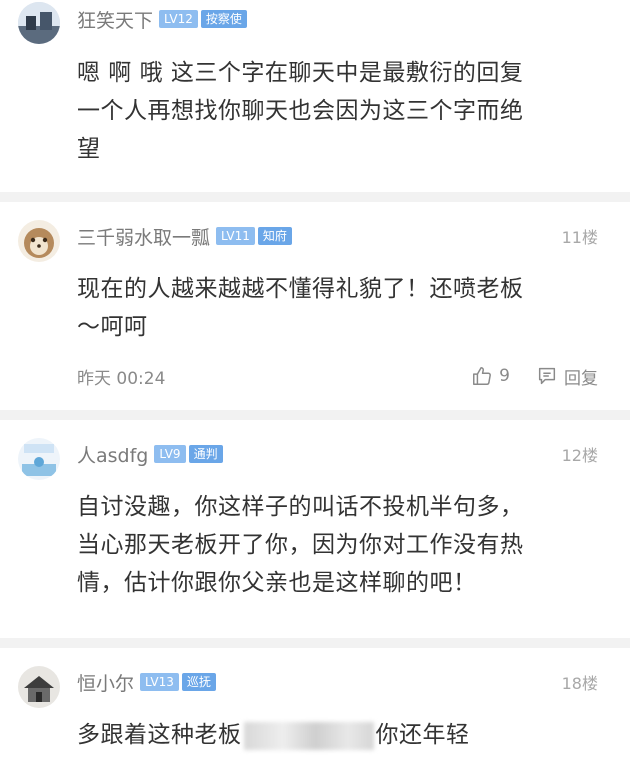 Image resolution: width=630 pixels, height=758 pixels. What do you see at coordinates (178, 19) in the screenshot?
I see `level-badge: LV12` at bounding box center [178, 19].